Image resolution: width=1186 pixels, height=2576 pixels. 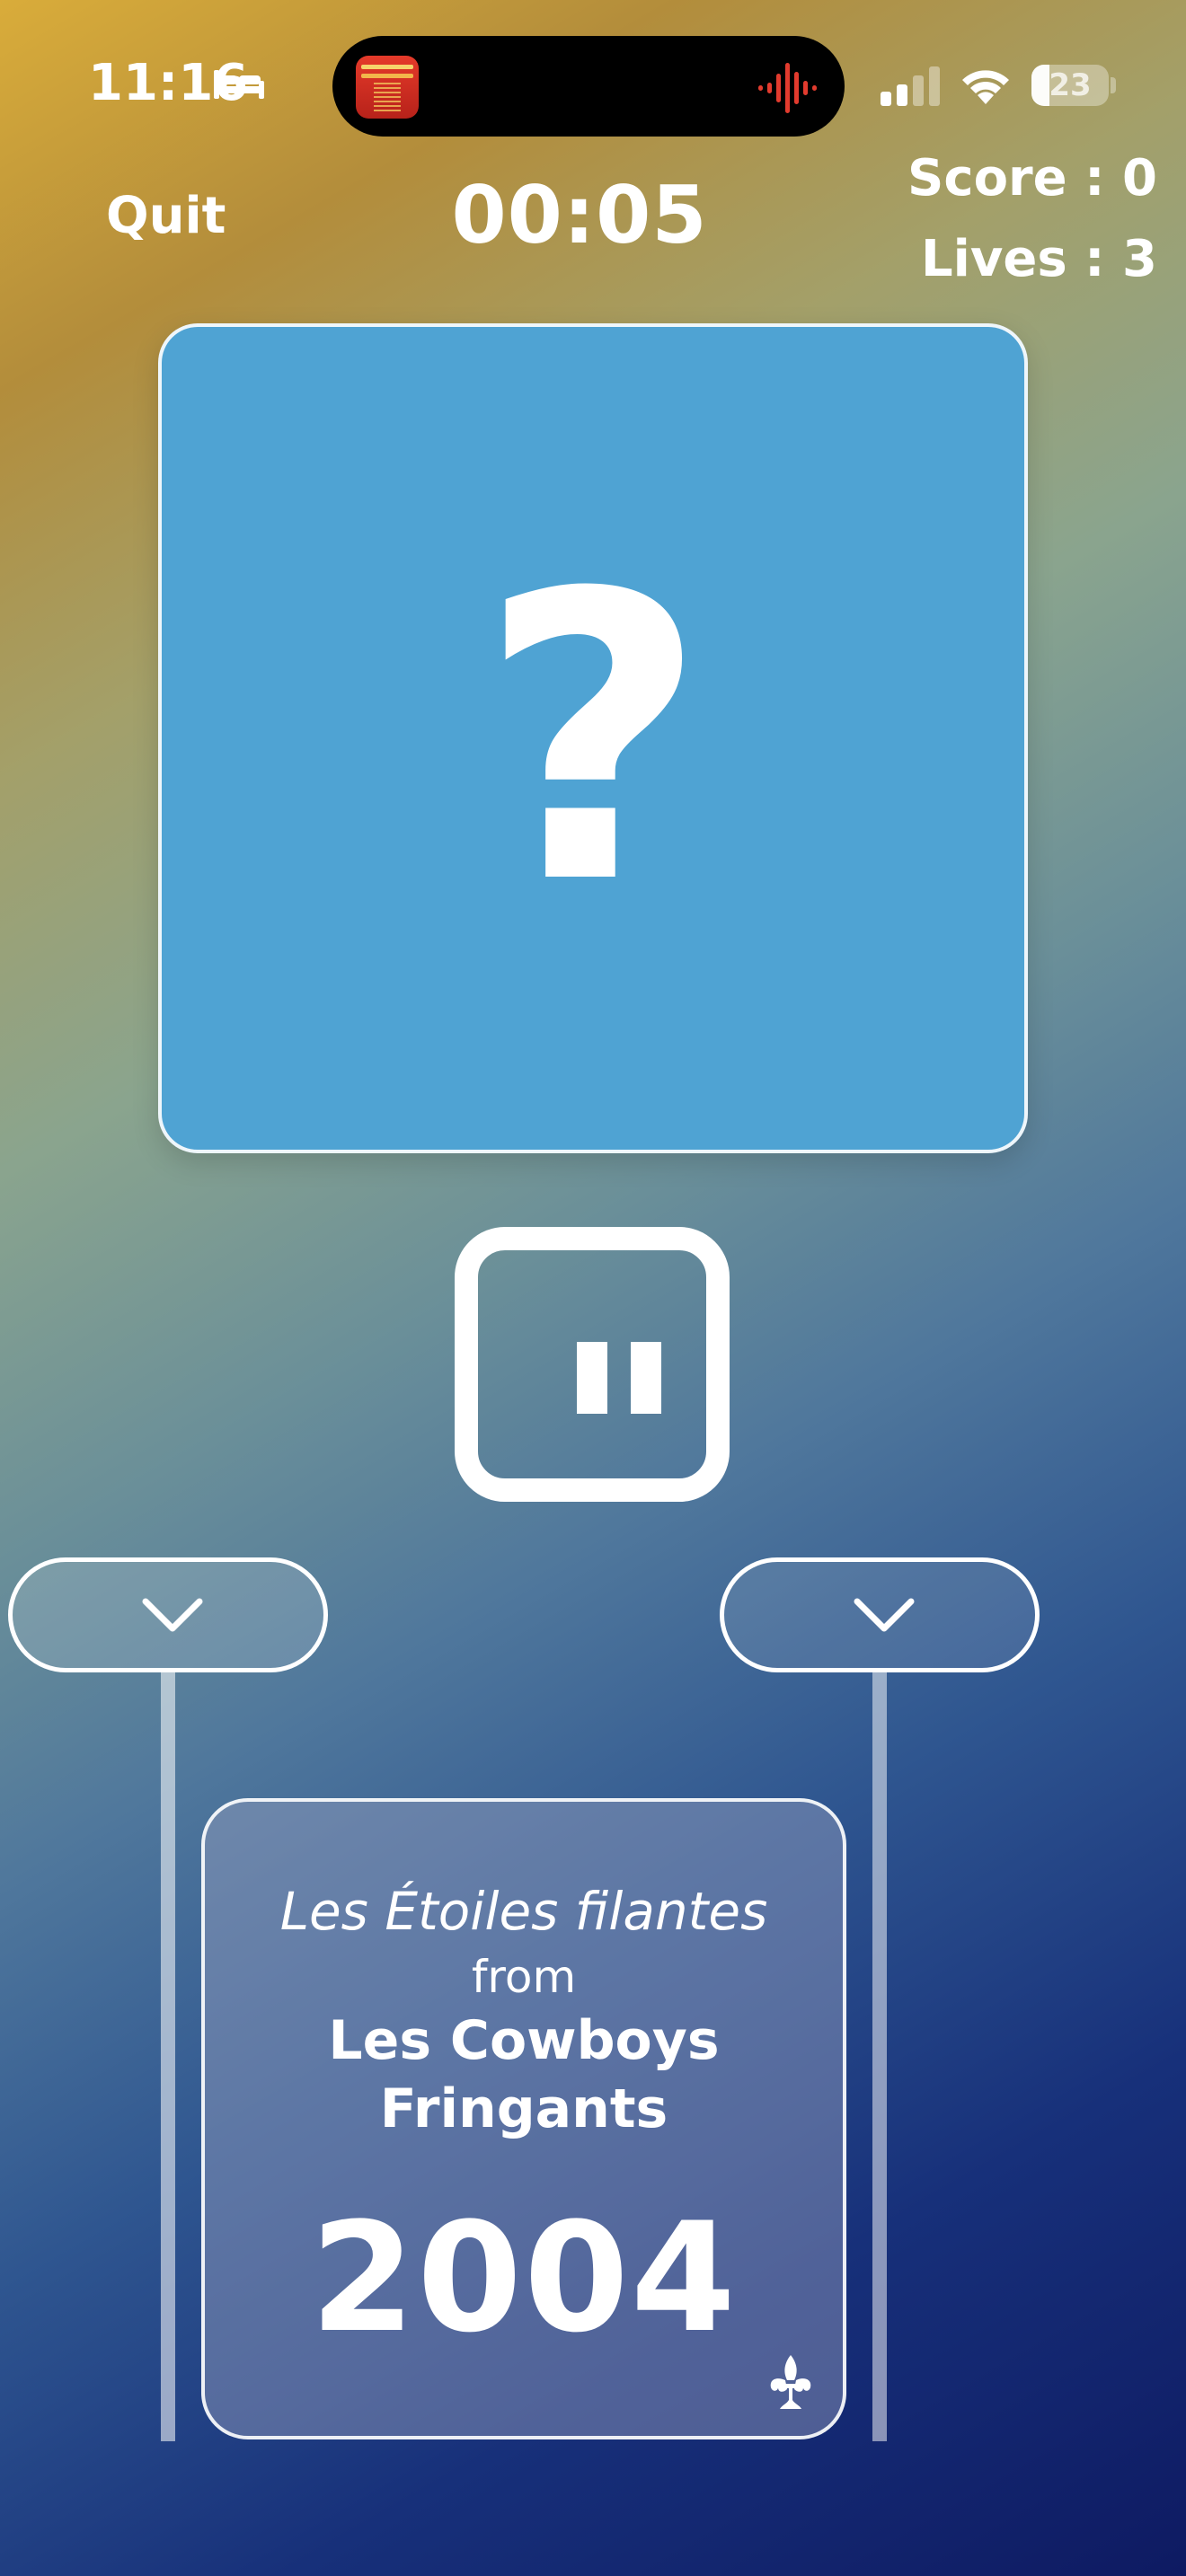 What do you see at coordinates (1070, 85) in the screenshot?
I see `battery-percent: 23` at bounding box center [1070, 85].